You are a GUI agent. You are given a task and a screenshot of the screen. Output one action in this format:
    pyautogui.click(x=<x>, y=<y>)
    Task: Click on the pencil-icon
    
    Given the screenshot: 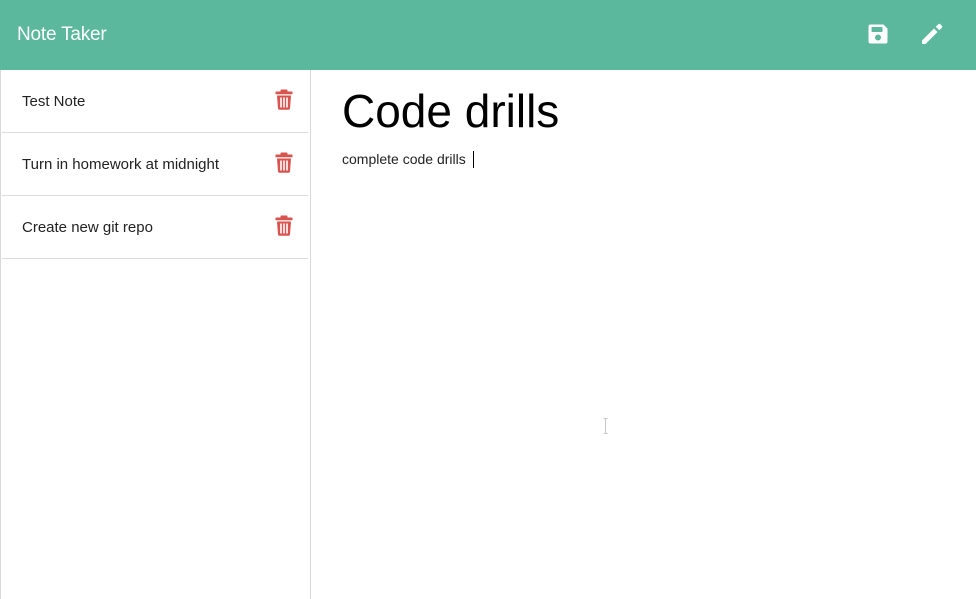 What is the action you would take?
    pyautogui.click(x=932, y=34)
    